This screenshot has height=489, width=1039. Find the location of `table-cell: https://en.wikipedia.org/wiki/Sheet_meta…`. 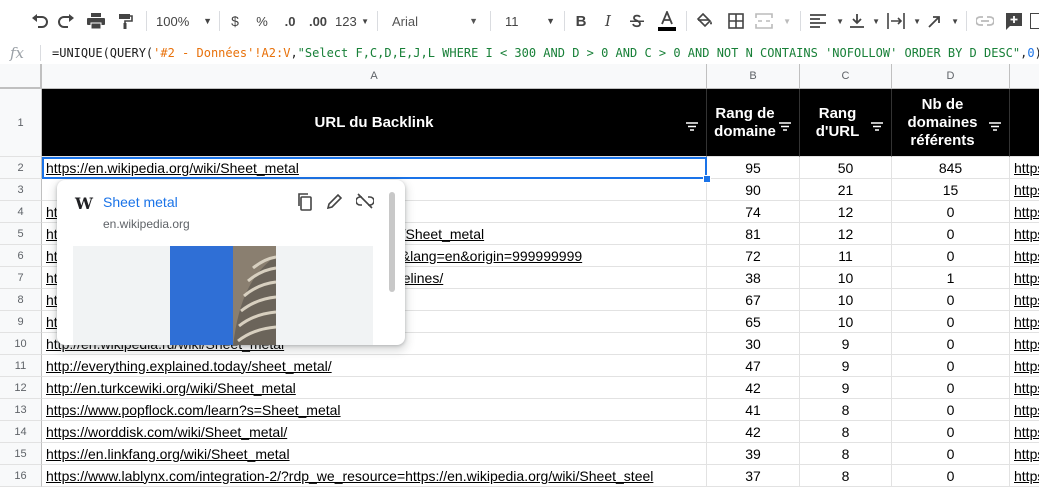

table-cell: https://en.wikipedia.org/wiki/Sheet_meta… is located at coordinates (374, 168).